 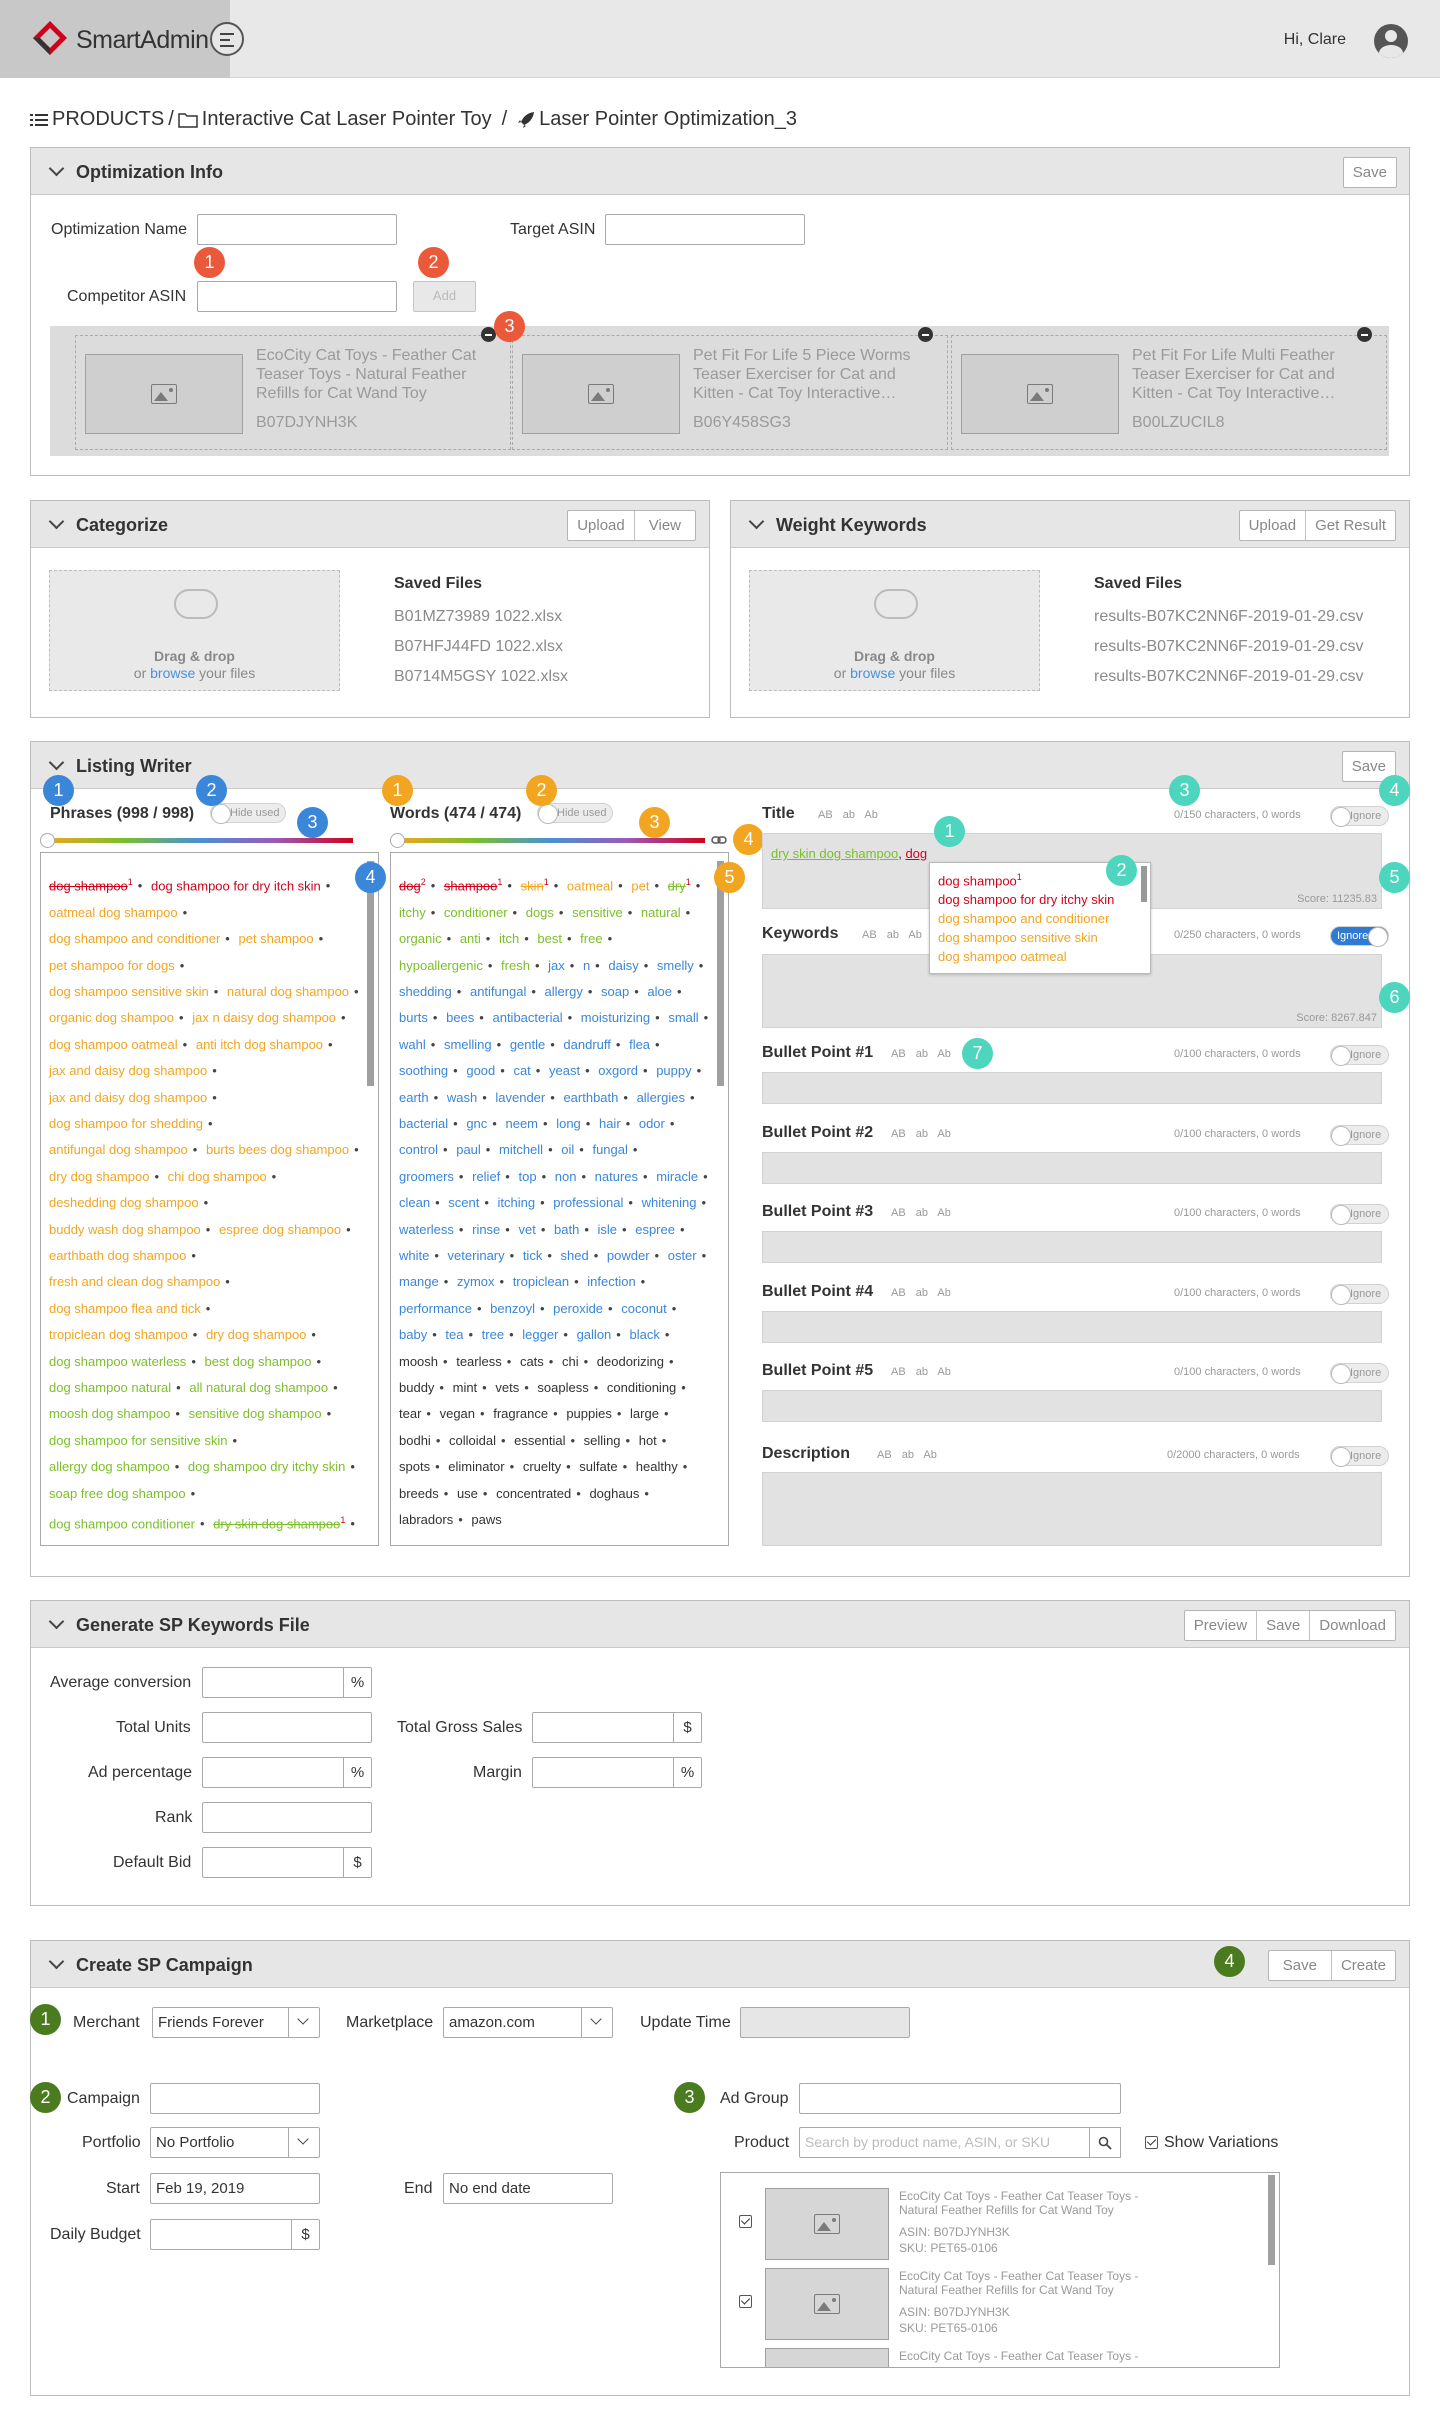 What do you see at coordinates (589, 1413) in the screenshot?
I see `word-item: puppies` at bounding box center [589, 1413].